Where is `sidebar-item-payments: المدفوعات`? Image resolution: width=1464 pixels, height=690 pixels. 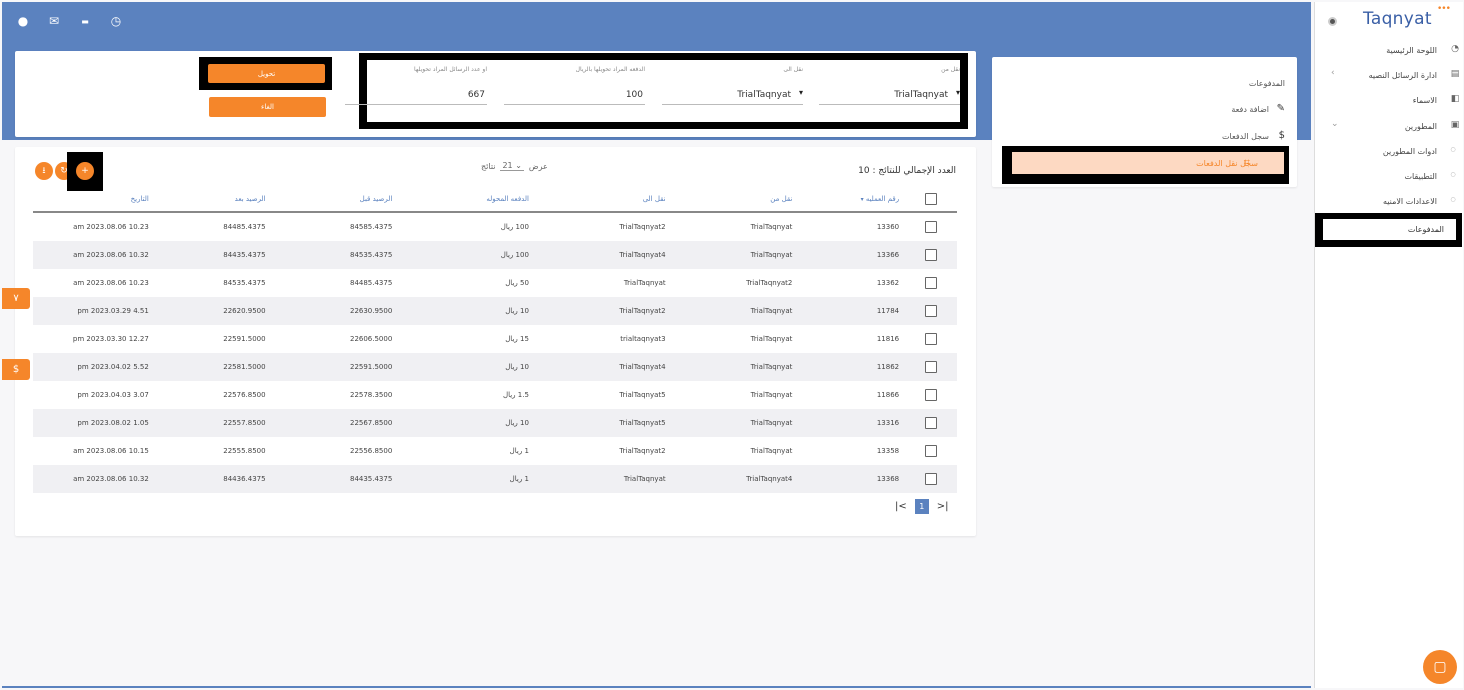
sidebar-item-payments: المدفوعات is located at coordinates (1388, 230).